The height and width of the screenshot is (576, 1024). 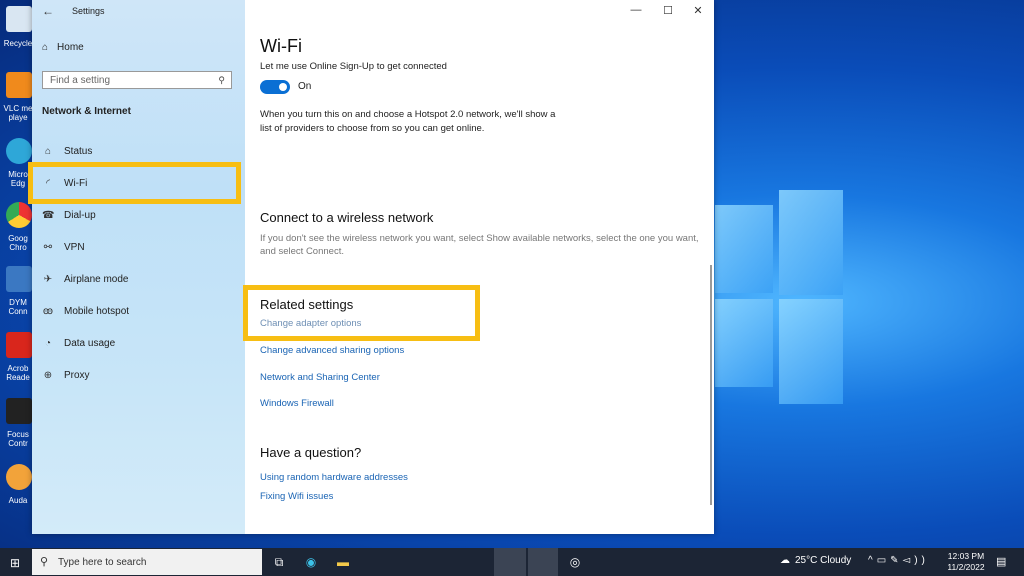 I want to click on taskbar-search-box: ⚲ Type here to search, so click(x=147, y=562).